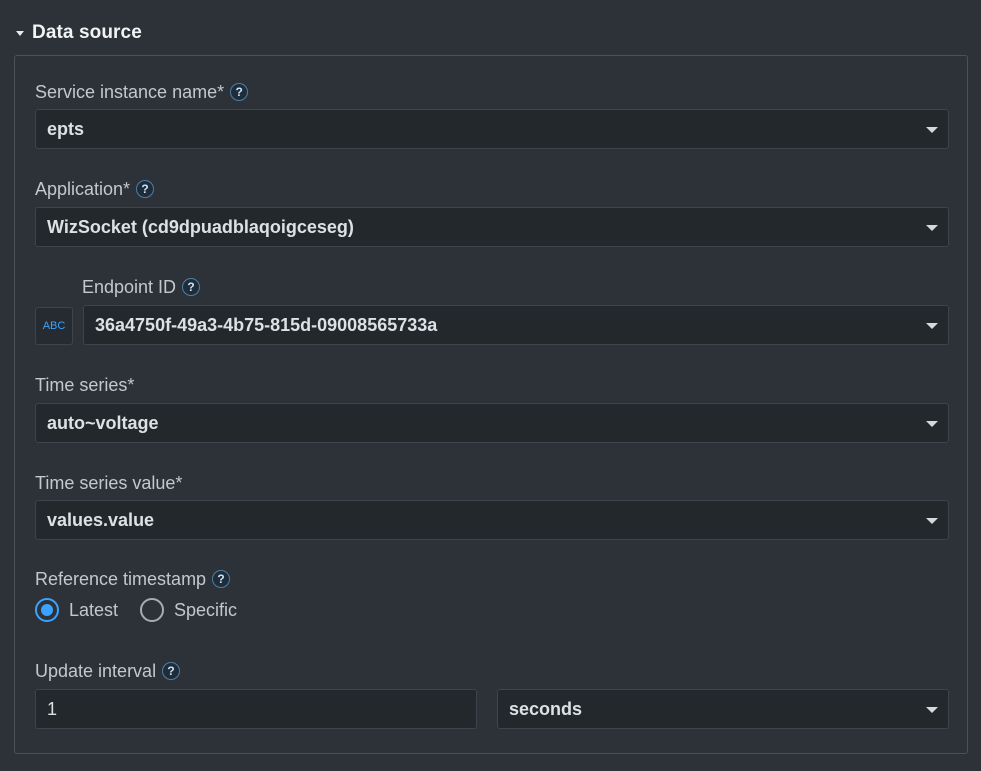 The width and height of the screenshot is (981, 771). Describe the element at coordinates (492, 520) in the screenshot. I see `time-series-value-select: values.value` at that location.